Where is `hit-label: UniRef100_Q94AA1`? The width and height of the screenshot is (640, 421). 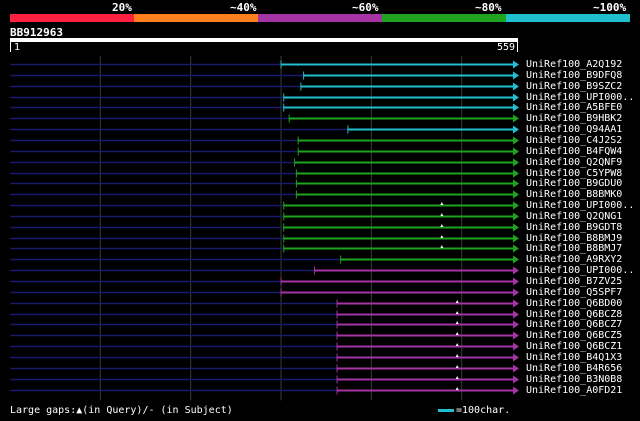 hit-label: UniRef100_Q94AA1 is located at coordinates (574, 129).